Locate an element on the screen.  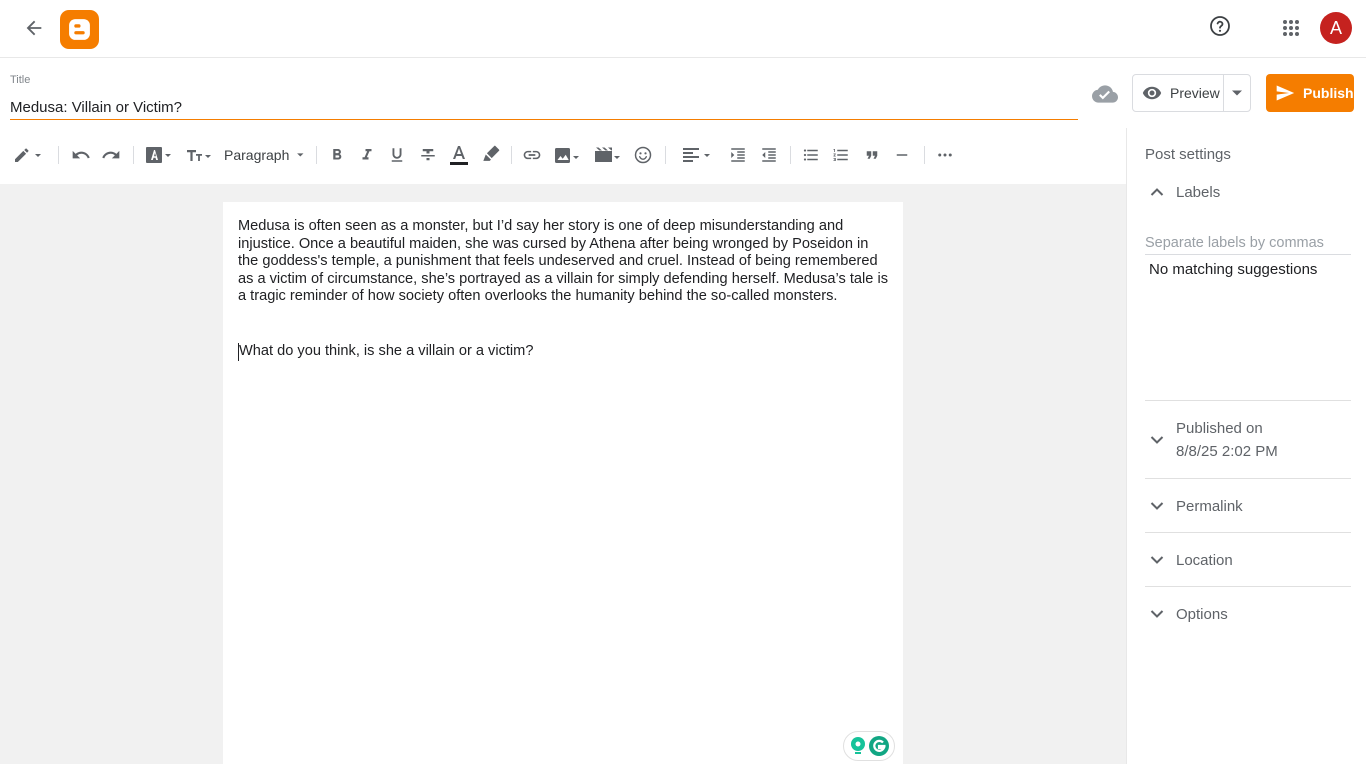
published-on-section-toggle: Published on 8/8/25 2:02 PM is located at coordinates (1248, 440).